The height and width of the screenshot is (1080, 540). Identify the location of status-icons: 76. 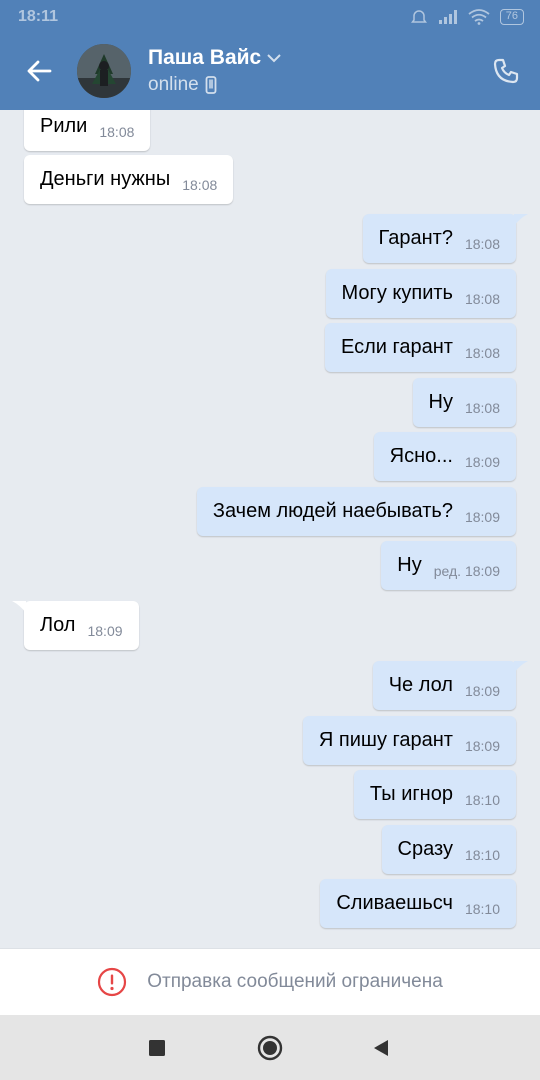
(467, 17).